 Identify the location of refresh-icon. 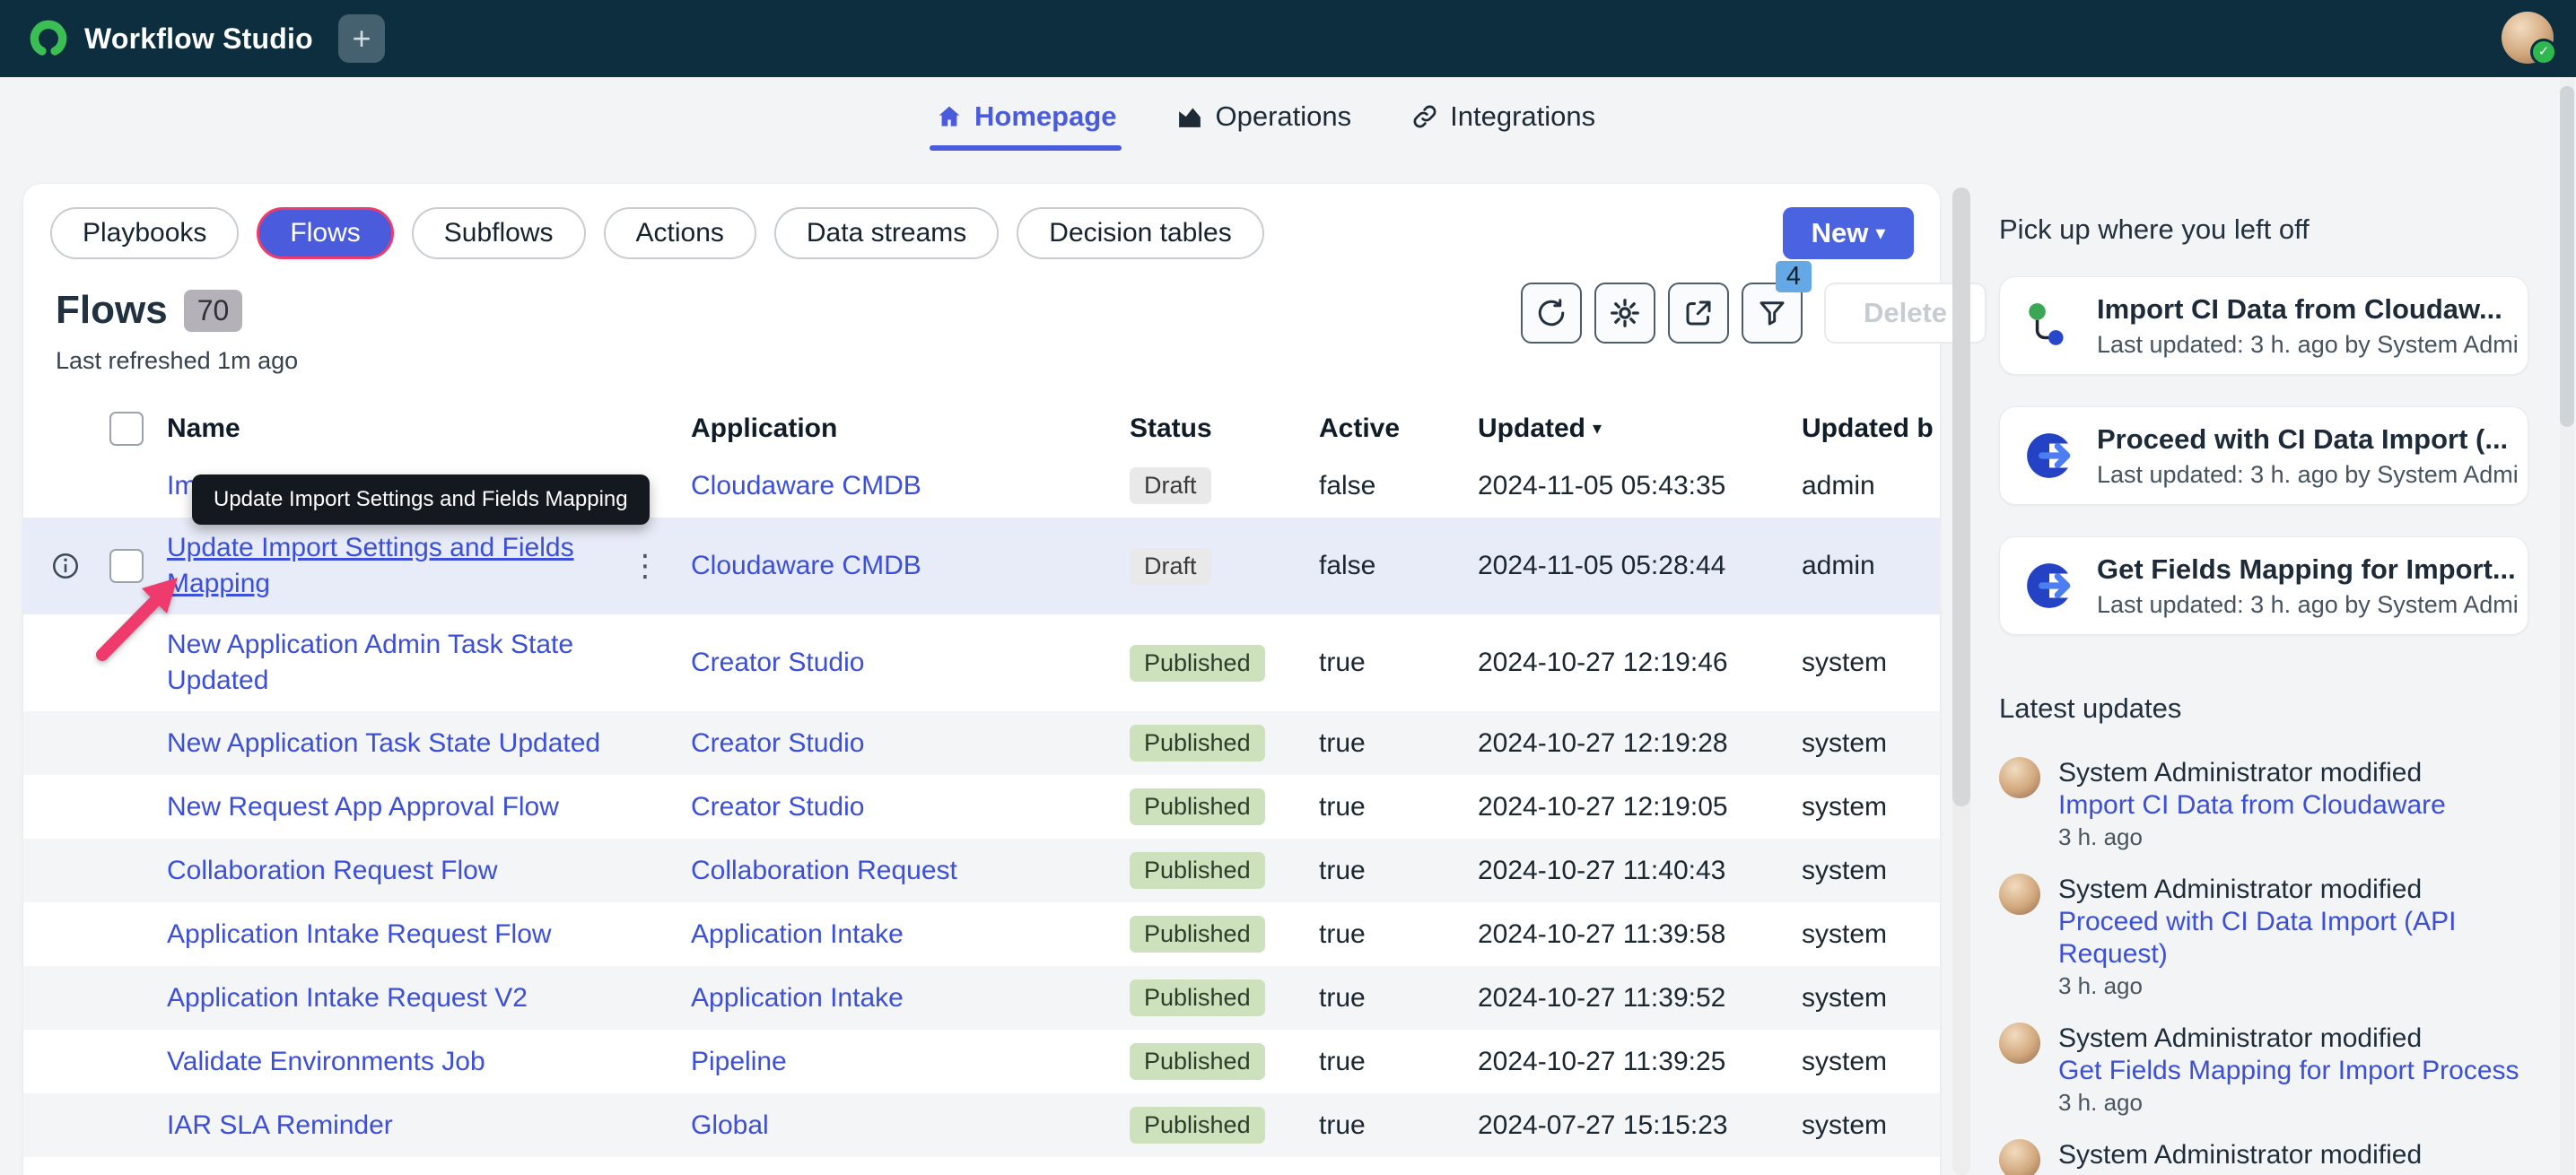
(1551, 312).